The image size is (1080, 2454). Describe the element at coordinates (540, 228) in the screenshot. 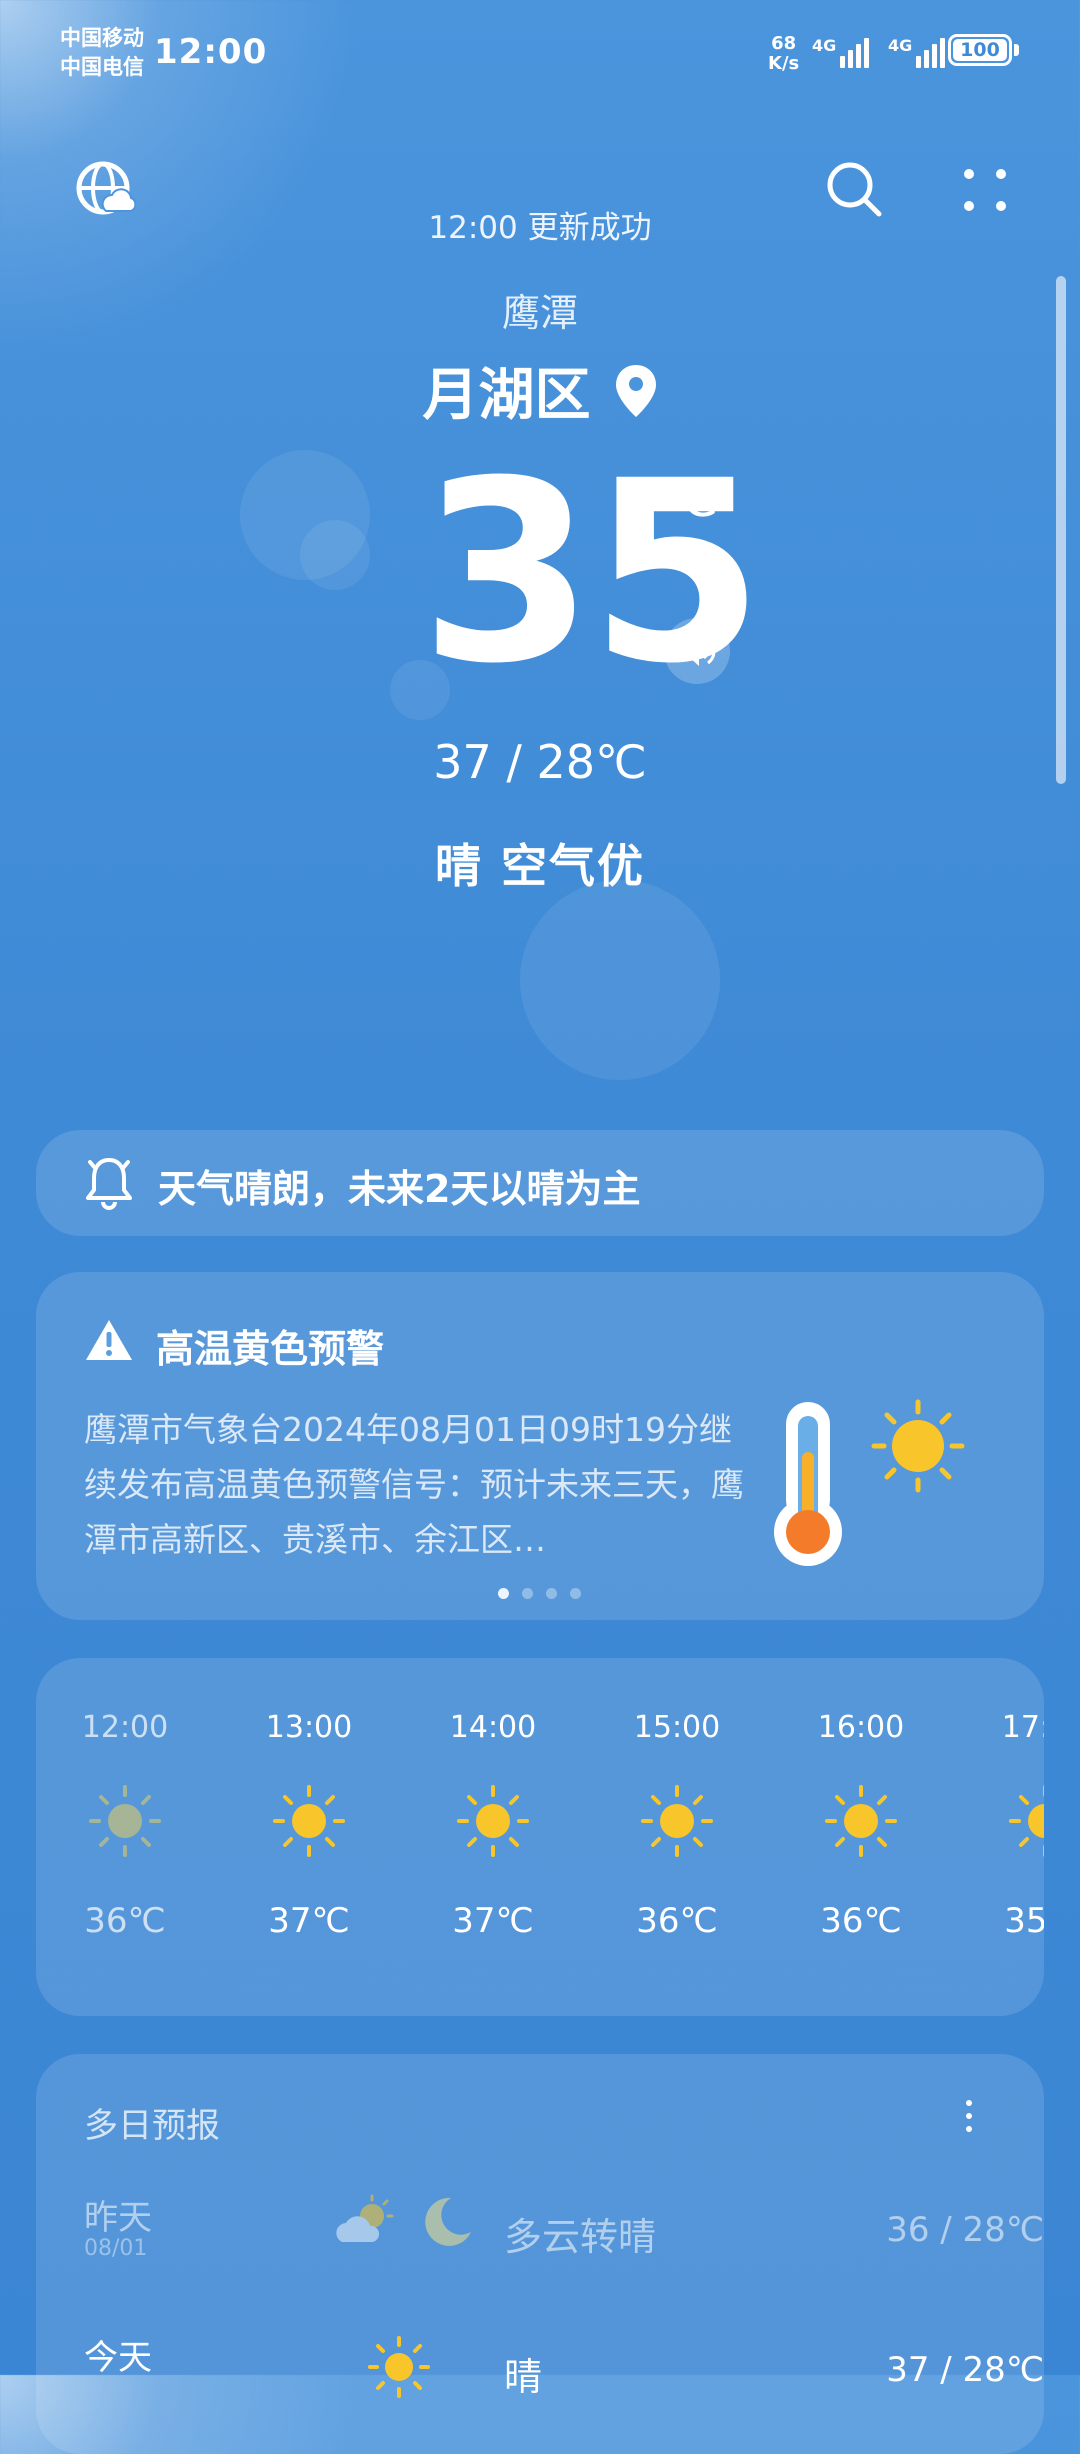

I see `update-status: 12:00 更新成功` at that location.